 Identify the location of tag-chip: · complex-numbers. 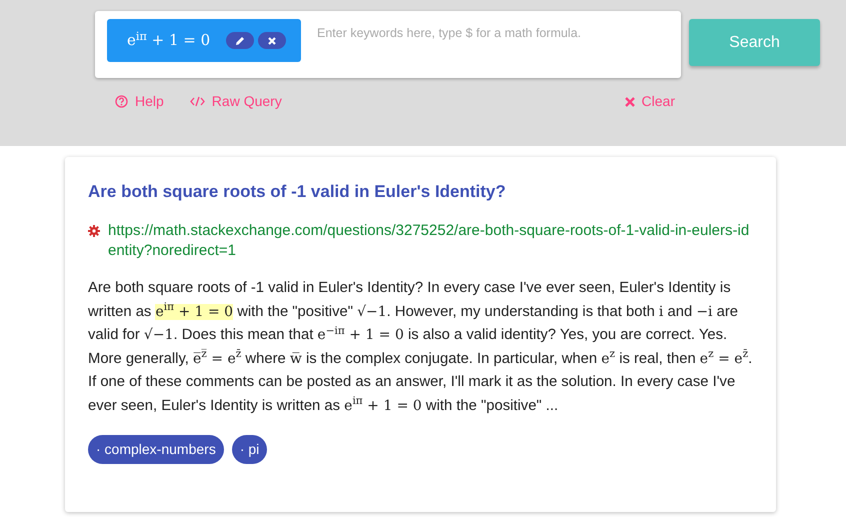
(156, 449).